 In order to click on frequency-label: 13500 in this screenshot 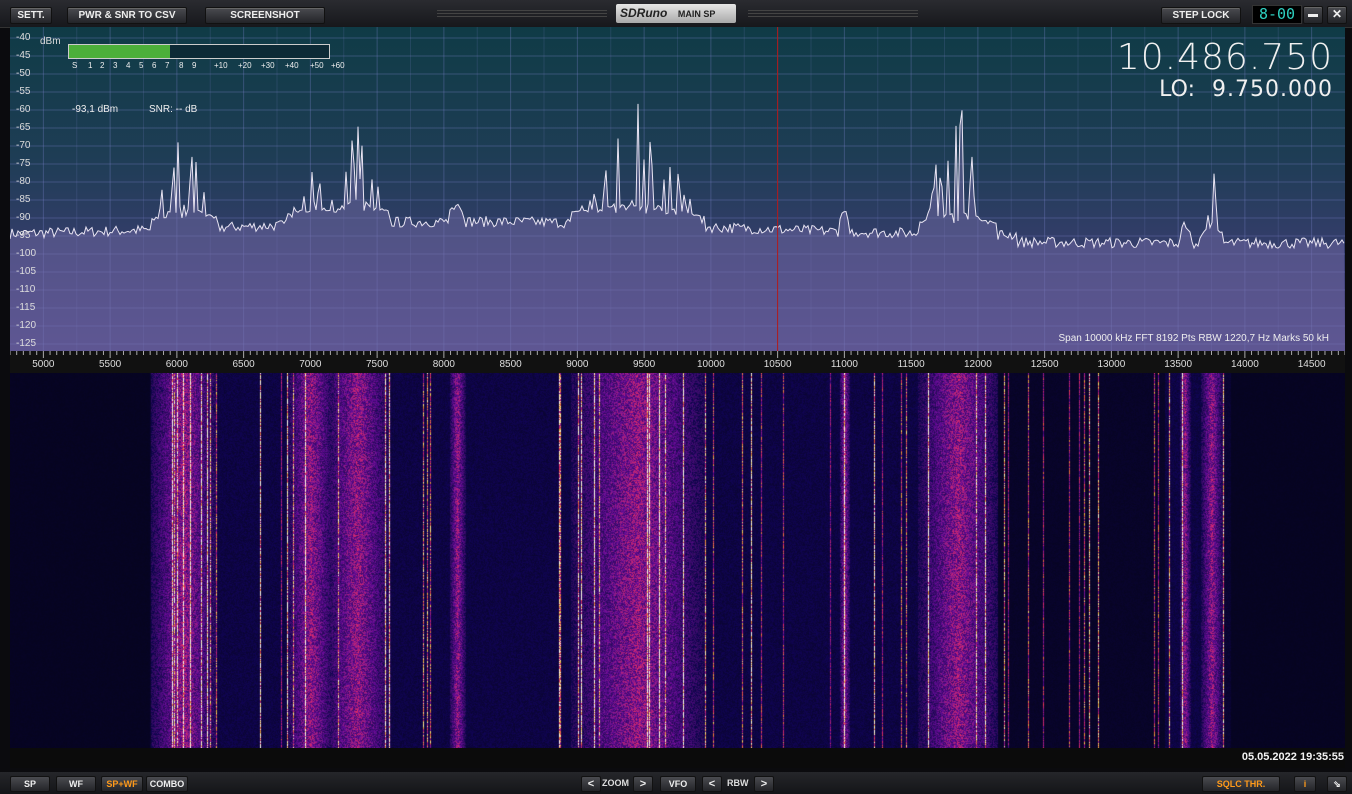, I will do `click(1178, 364)`.